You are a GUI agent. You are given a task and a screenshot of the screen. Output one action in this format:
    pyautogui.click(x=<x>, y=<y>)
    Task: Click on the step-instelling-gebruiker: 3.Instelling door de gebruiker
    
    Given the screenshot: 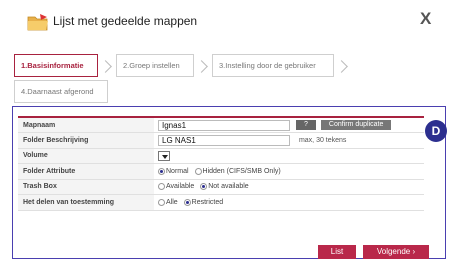 What is the action you would take?
    pyautogui.click(x=273, y=65)
    